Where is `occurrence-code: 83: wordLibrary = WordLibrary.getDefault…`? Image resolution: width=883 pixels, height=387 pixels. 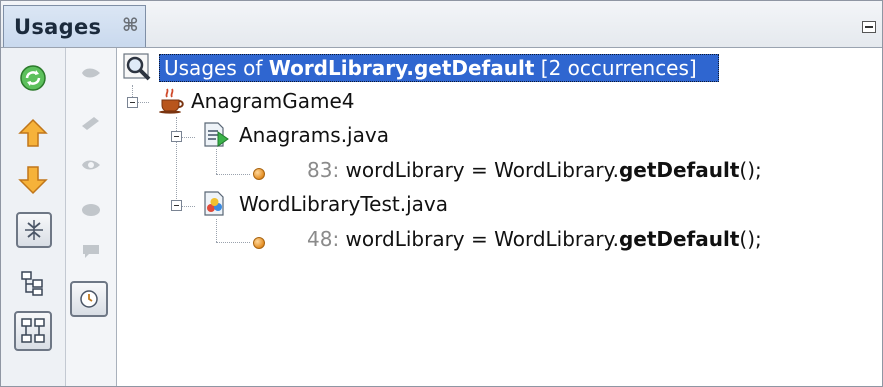
occurrence-code: 83: wordLibrary = WordLibrary.getDefault… is located at coordinates (534, 170).